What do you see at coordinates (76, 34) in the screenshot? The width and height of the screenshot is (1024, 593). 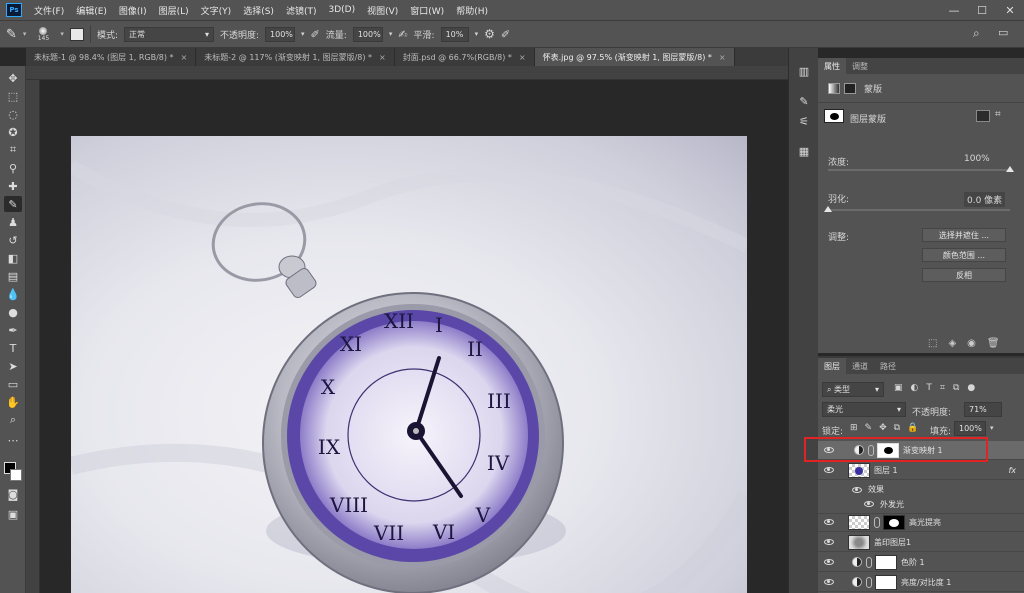 I see `brush-panel-icon` at bounding box center [76, 34].